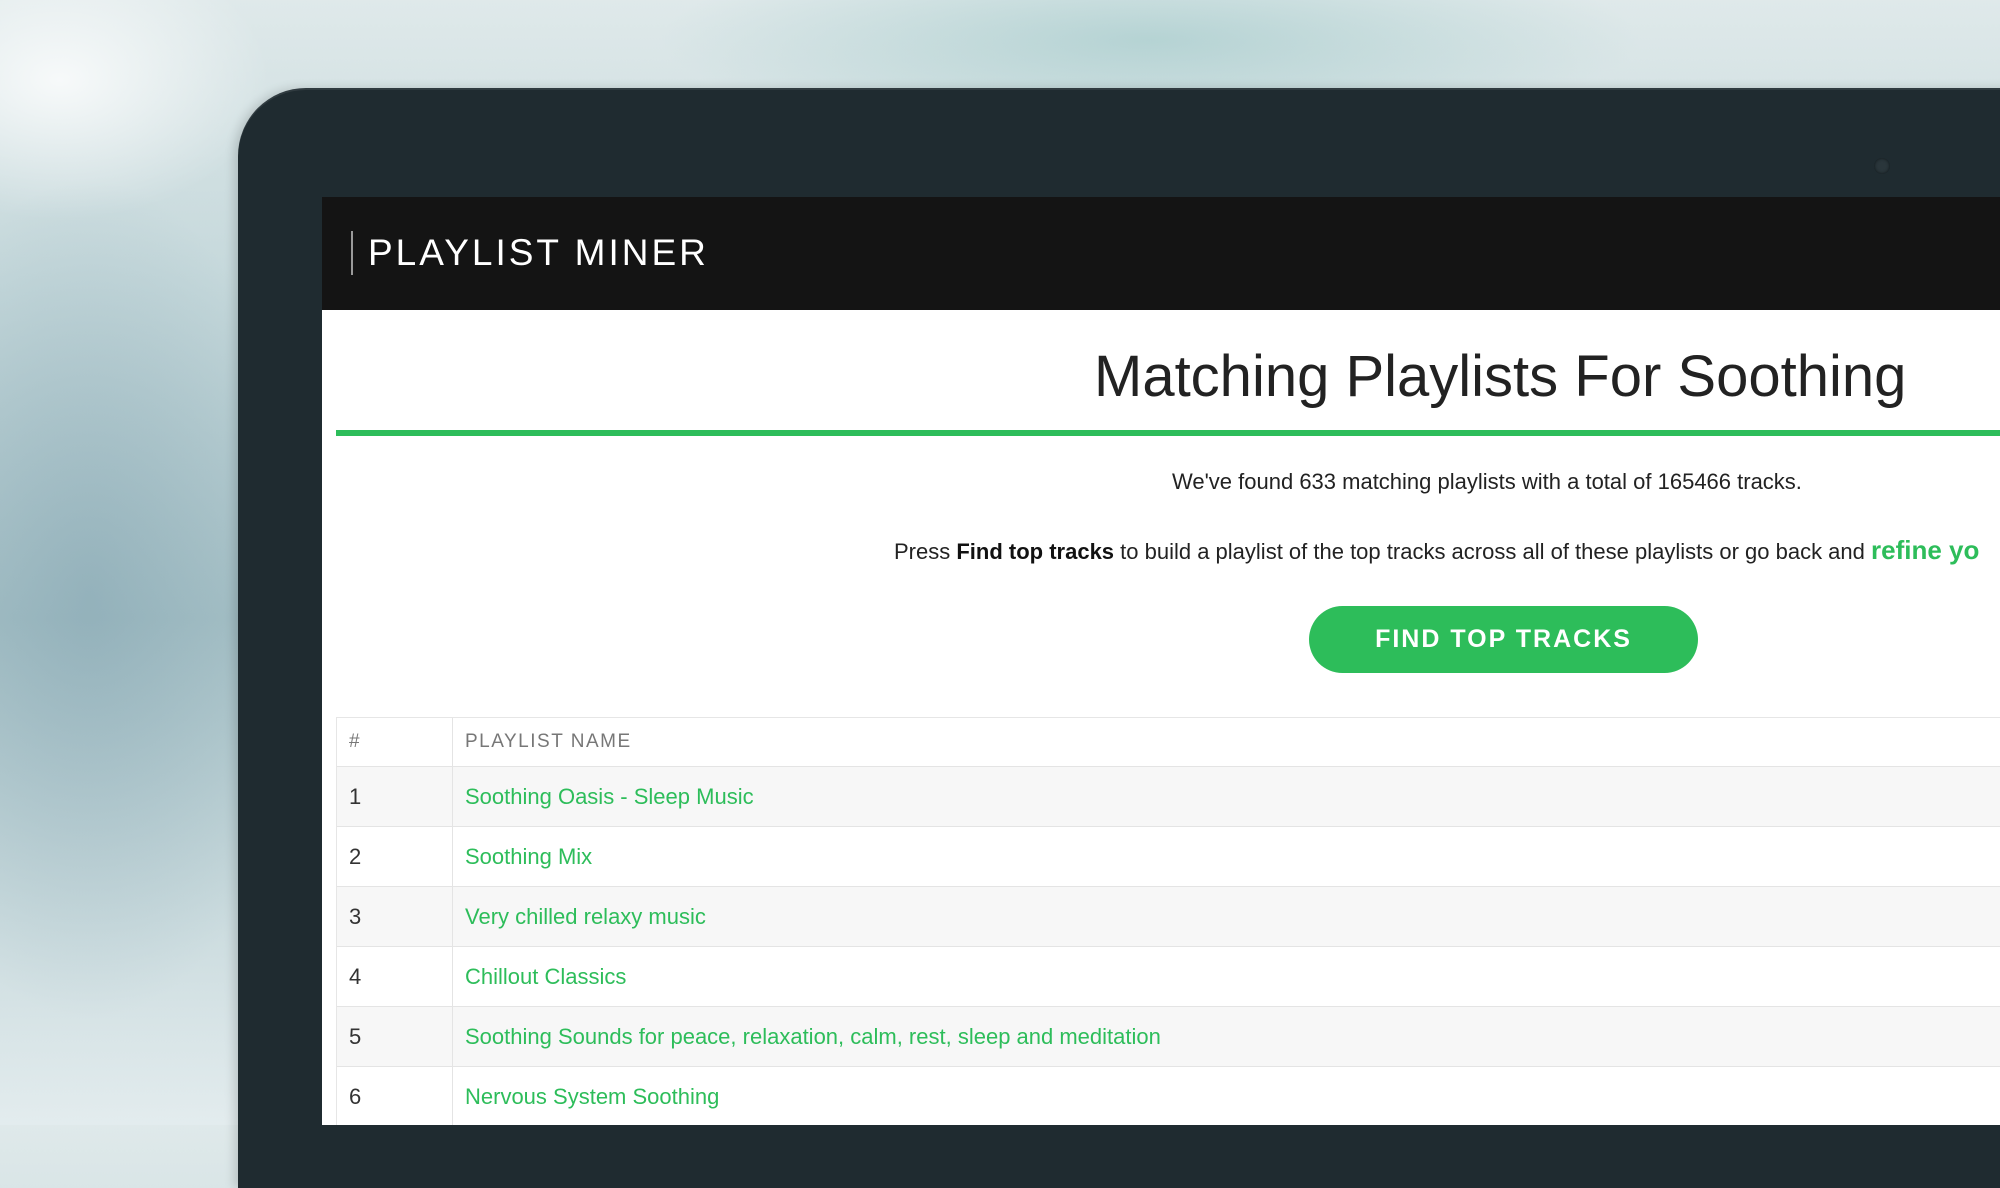 The image size is (2000, 1188). I want to click on playlist-link: Soothing Oasis - Sleep Music, so click(609, 796).